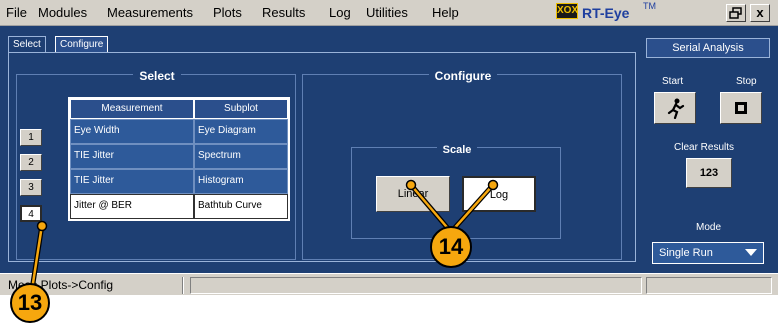 This screenshot has width=778, height=327. What do you see at coordinates (241, 206) in the screenshot?
I see `subplot-cell: Bathtub Curve` at bounding box center [241, 206].